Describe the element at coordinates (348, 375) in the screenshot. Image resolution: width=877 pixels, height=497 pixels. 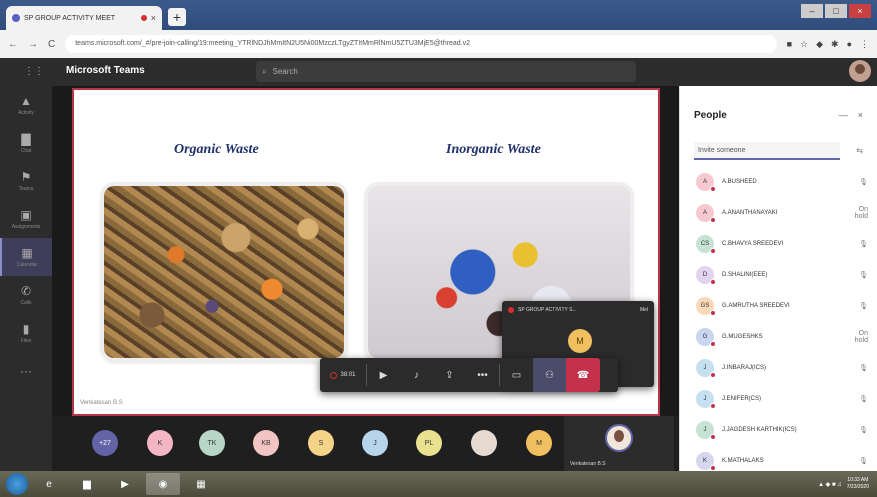
I see `call-duration: 38:01` at that location.